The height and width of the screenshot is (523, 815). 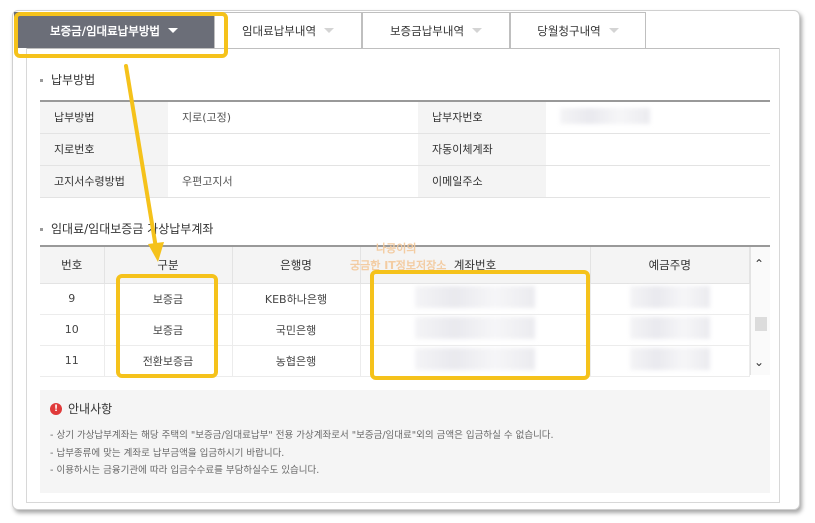 I want to click on arrow-icon, so click(x=144, y=163).